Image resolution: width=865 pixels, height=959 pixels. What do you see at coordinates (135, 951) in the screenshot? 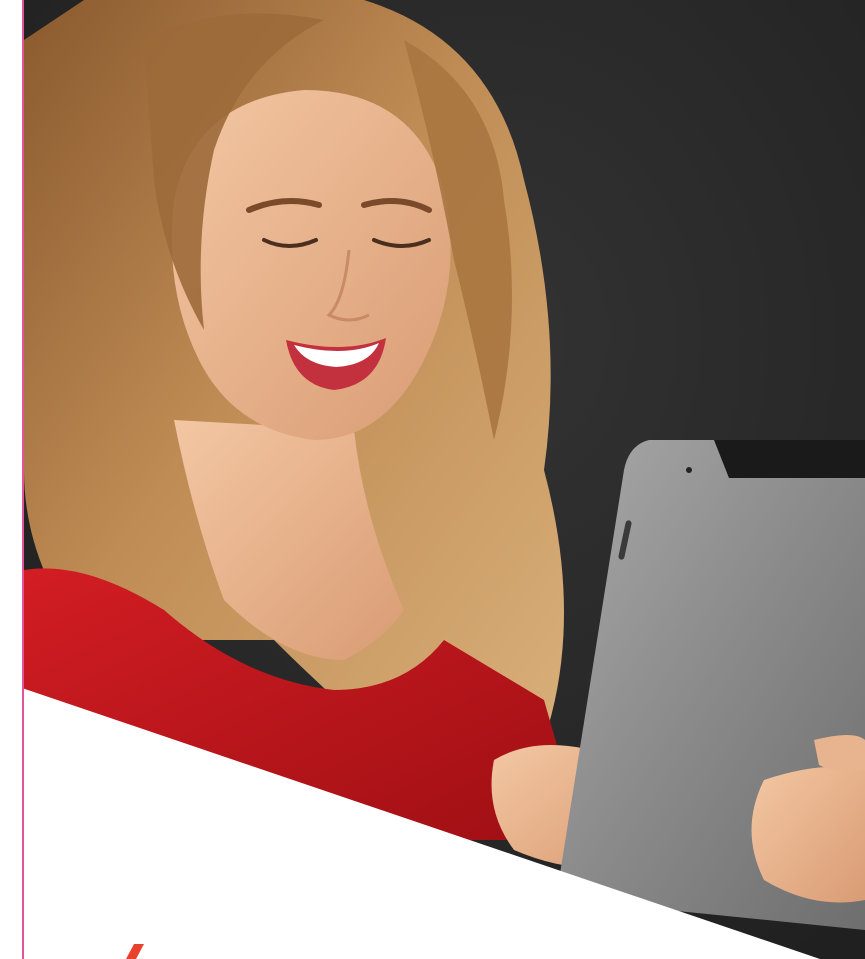
I see `red-brand-mark-icon` at bounding box center [135, 951].